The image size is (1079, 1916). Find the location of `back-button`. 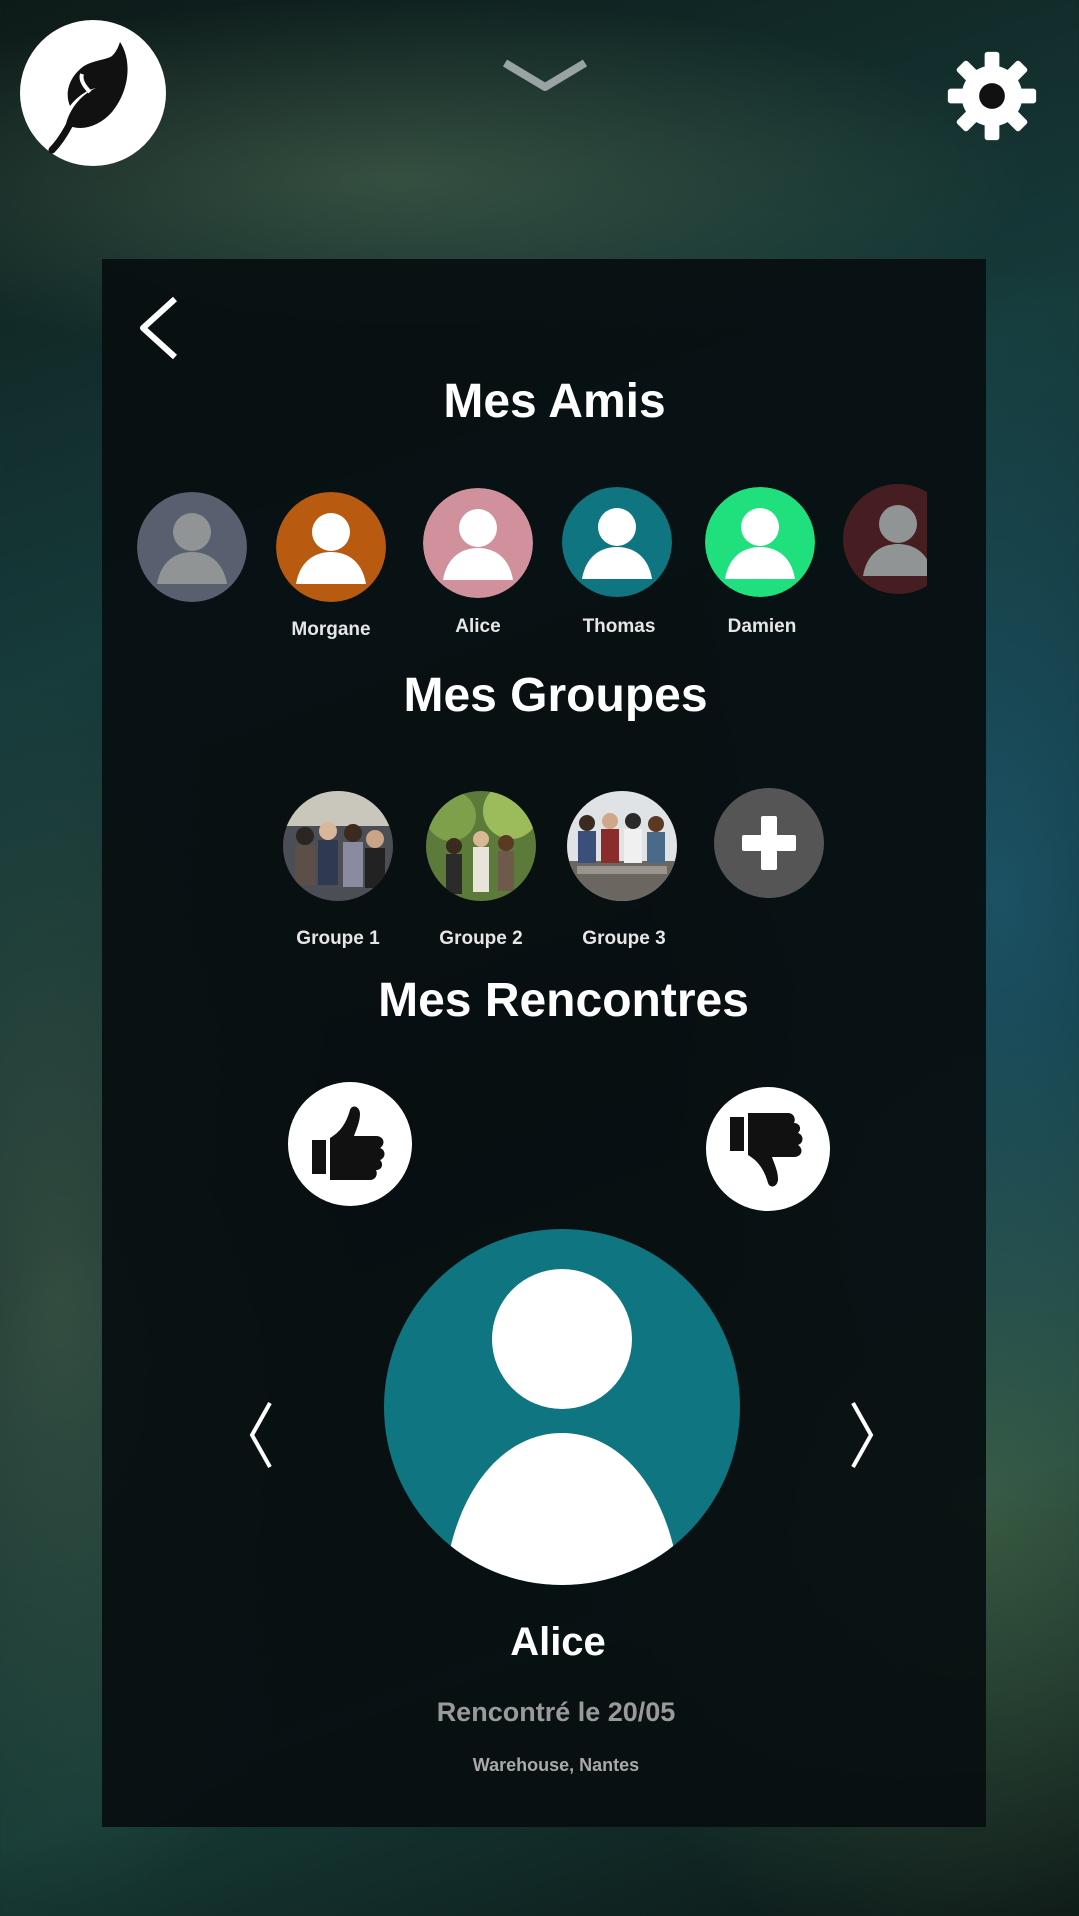

back-button is located at coordinates (160, 328).